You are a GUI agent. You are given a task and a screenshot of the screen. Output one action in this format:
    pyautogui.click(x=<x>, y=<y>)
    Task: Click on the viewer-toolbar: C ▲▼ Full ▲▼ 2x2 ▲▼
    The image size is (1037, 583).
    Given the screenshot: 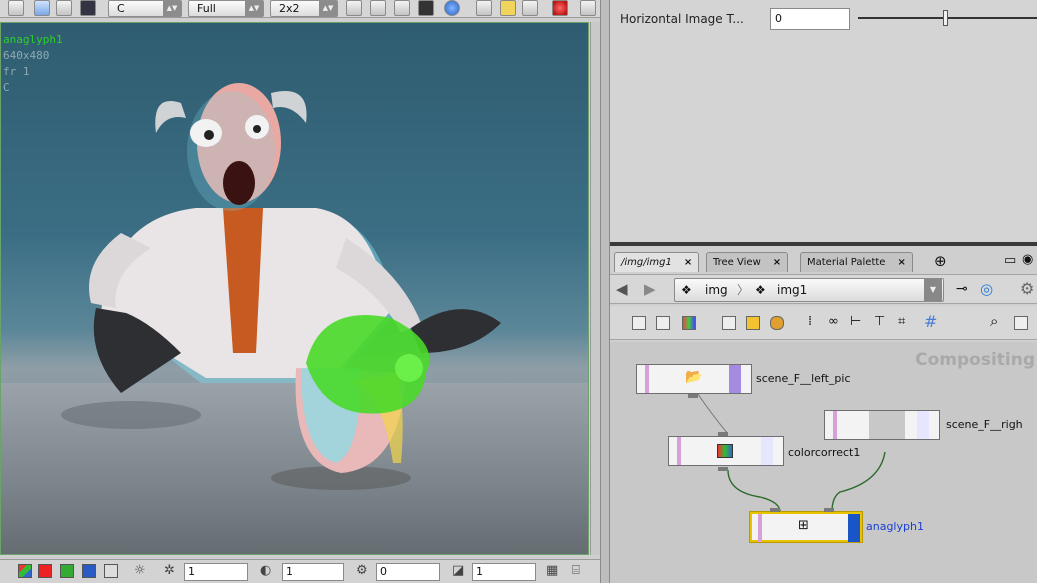 What is the action you would take?
    pyautogui.click(x=300, y=9)
    